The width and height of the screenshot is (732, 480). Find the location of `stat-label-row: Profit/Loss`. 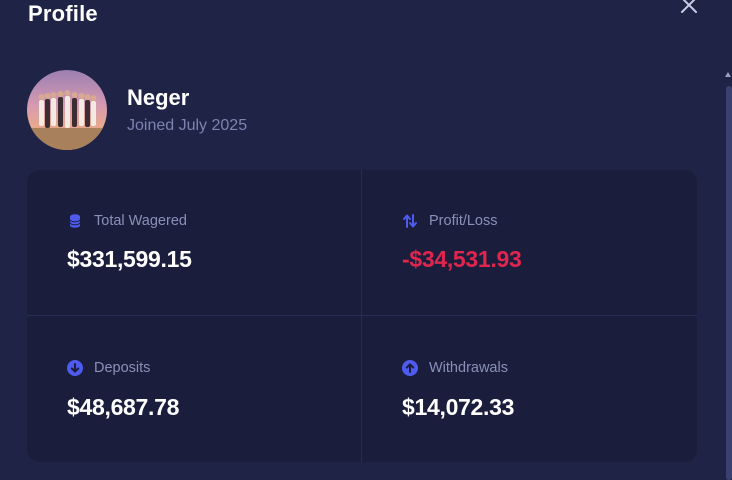

stat-label-row: Profit/Loss is located at coordinates (450, 221).